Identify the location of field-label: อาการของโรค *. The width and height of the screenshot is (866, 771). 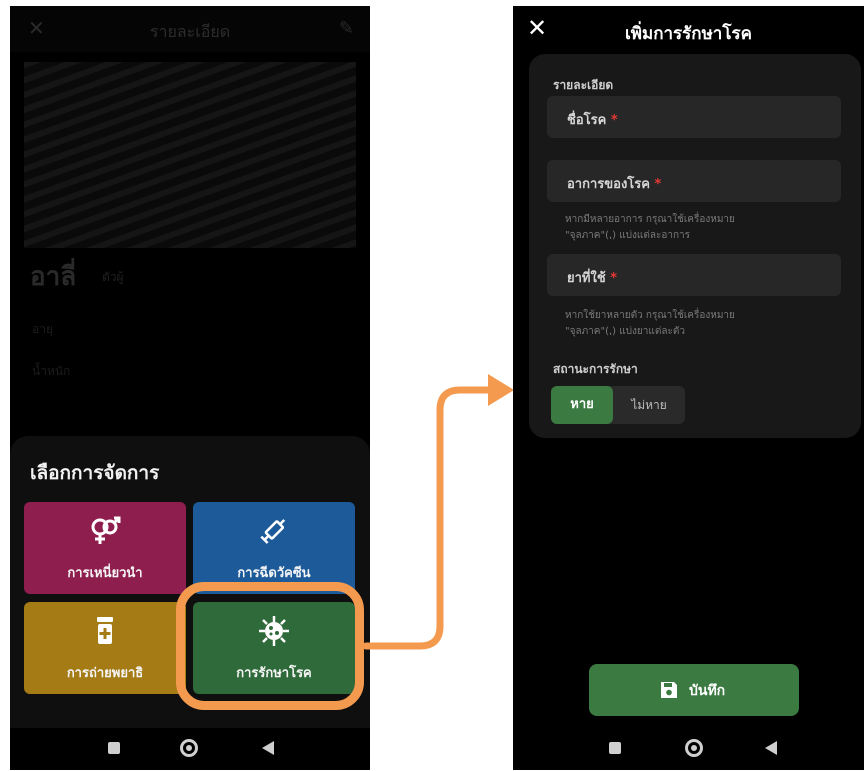
(614, 183).